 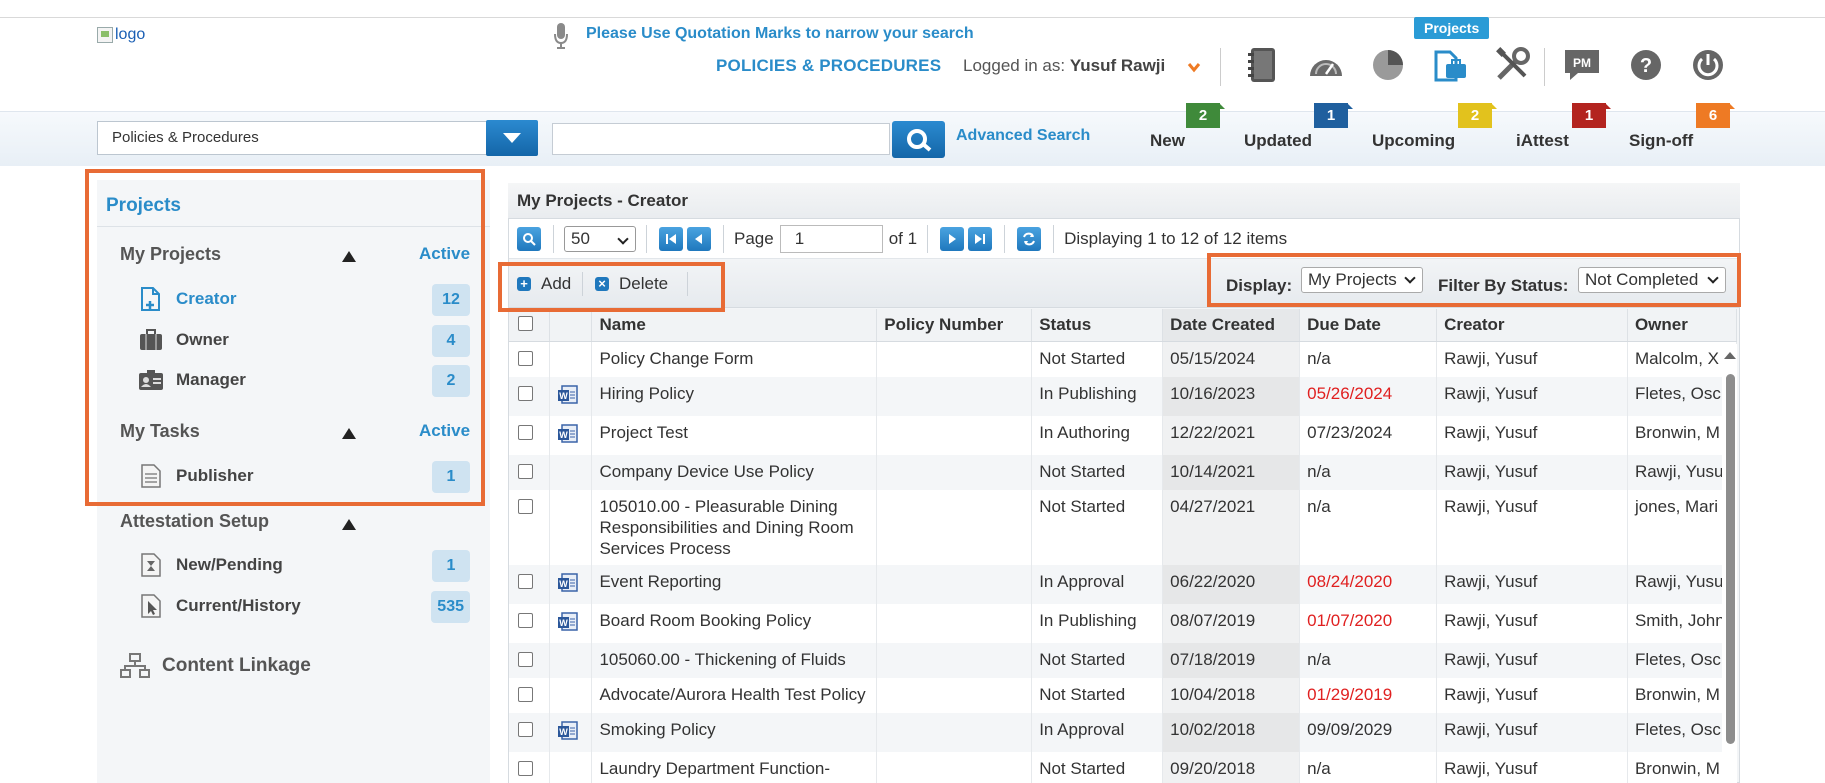 I want to click on refresh-icon, so click(x=1029, y=238).